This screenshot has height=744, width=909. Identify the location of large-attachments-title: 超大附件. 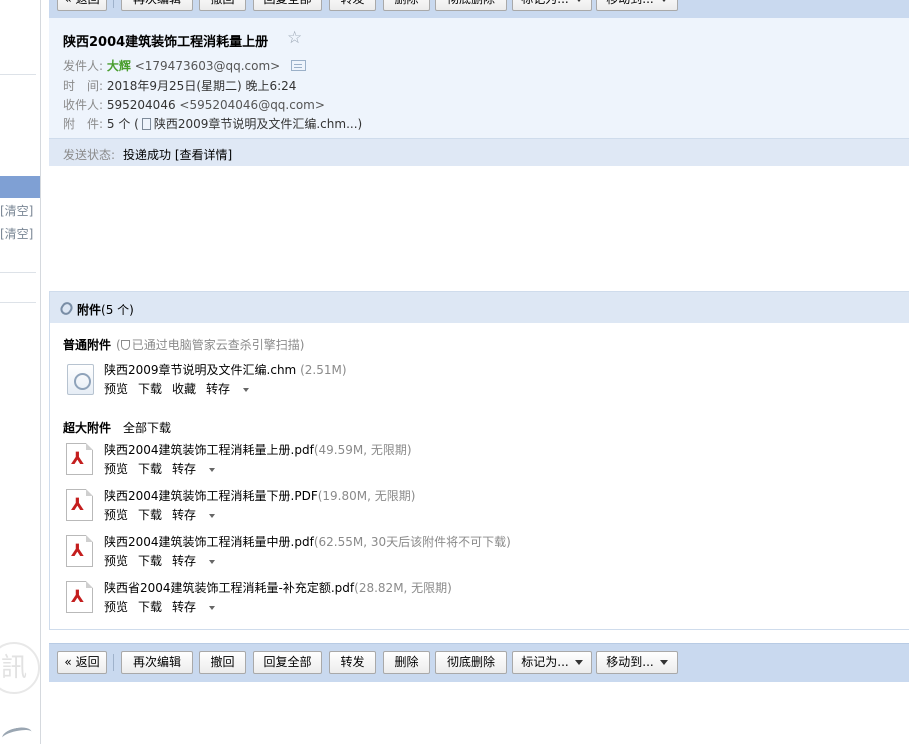
(87, 428).